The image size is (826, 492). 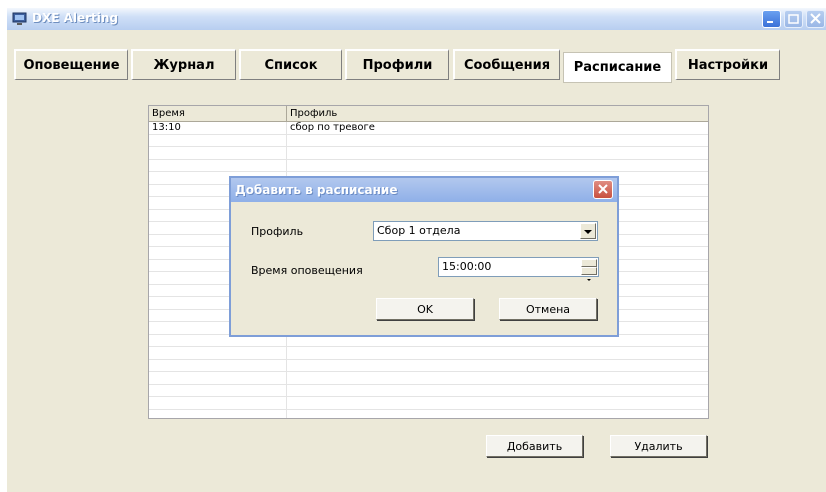 What do you see at coordinates (316, 190) in the screenshot?
I see `dialog-title: Добавить в расписание` at bounding box center [316, 190].